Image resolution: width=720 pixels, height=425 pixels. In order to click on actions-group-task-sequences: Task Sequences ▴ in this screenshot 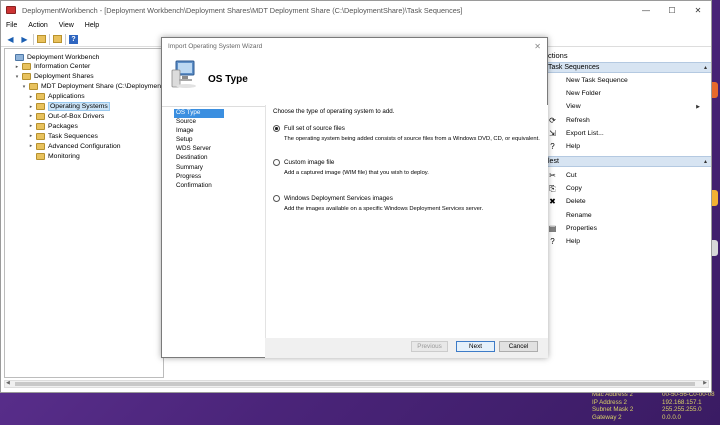, I will do `click(626, 67)`.